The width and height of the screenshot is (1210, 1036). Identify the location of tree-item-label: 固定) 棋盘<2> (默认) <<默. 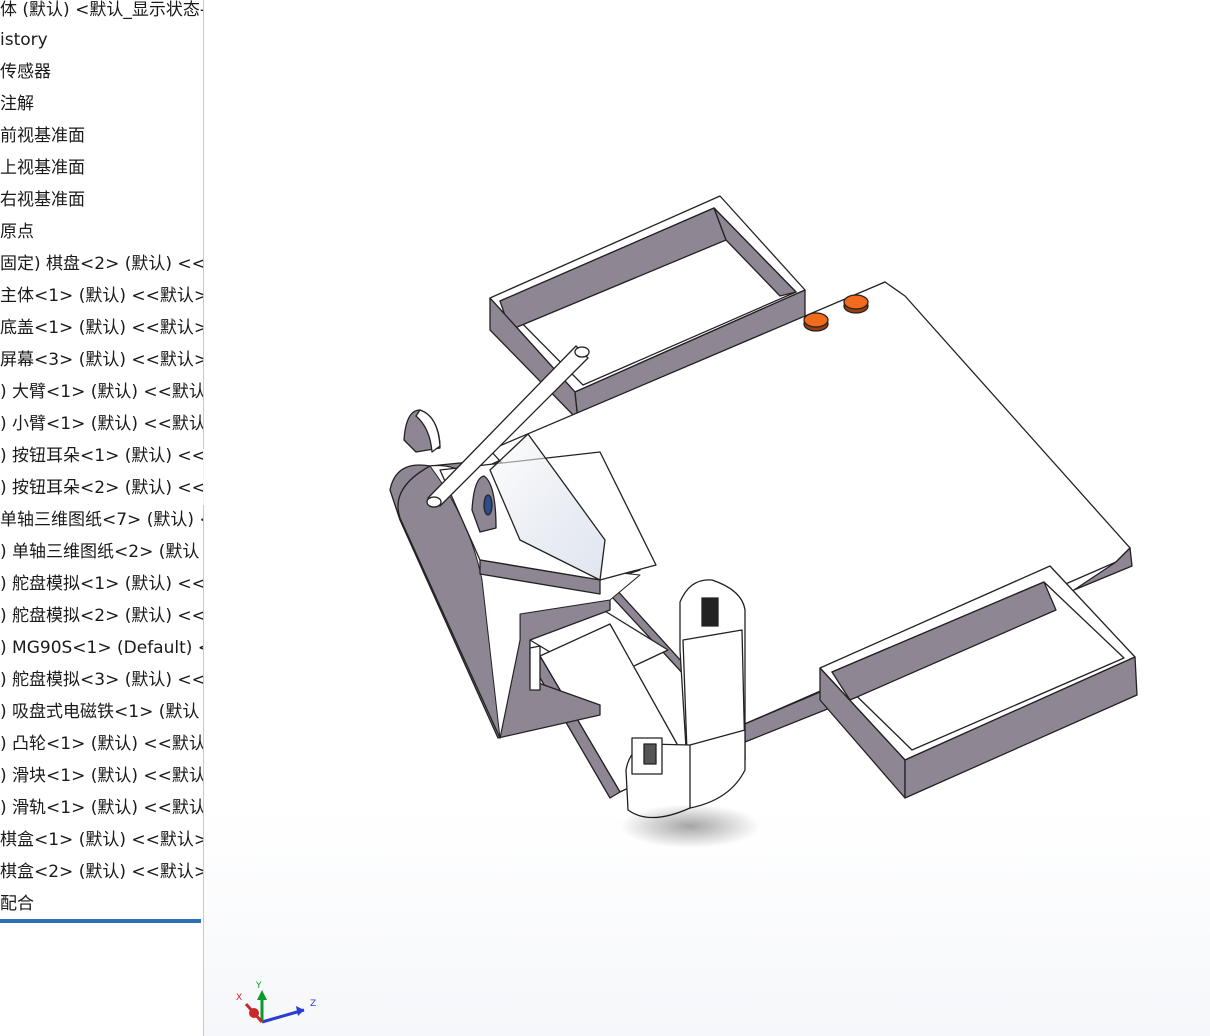
(102, 264).